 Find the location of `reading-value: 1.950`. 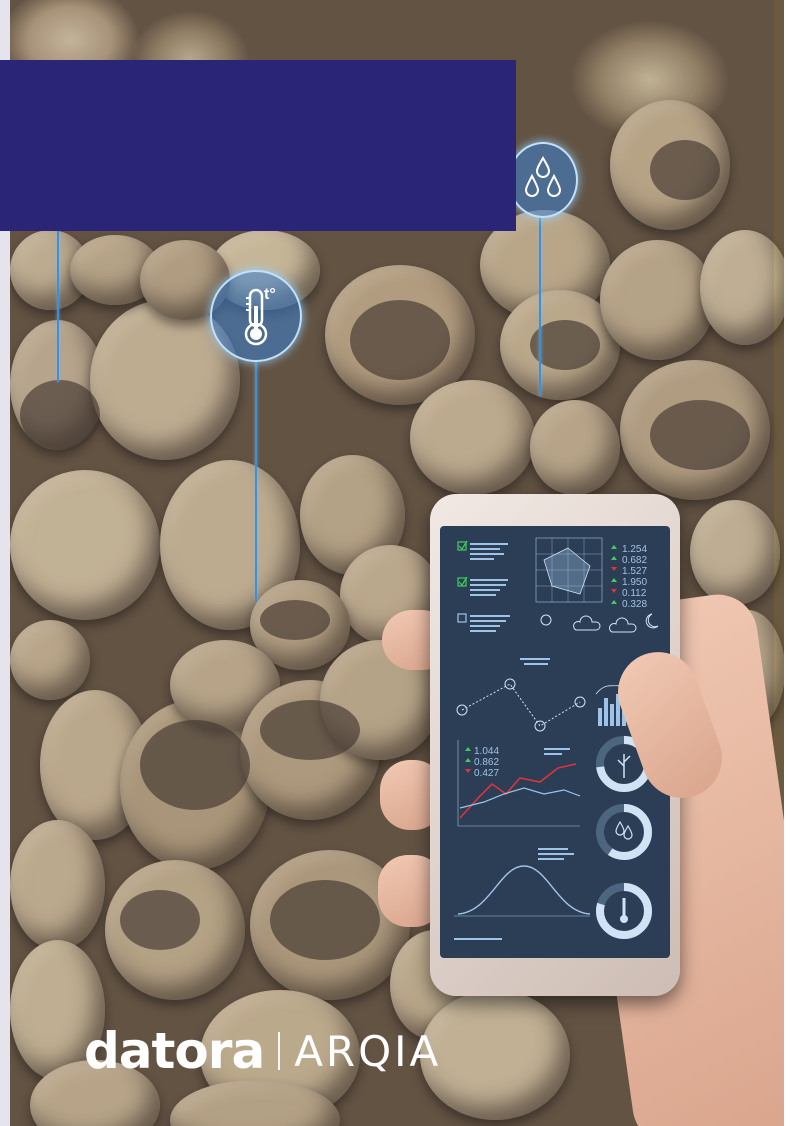

reading-value: 1.950 is located at coordinates (634, 582).